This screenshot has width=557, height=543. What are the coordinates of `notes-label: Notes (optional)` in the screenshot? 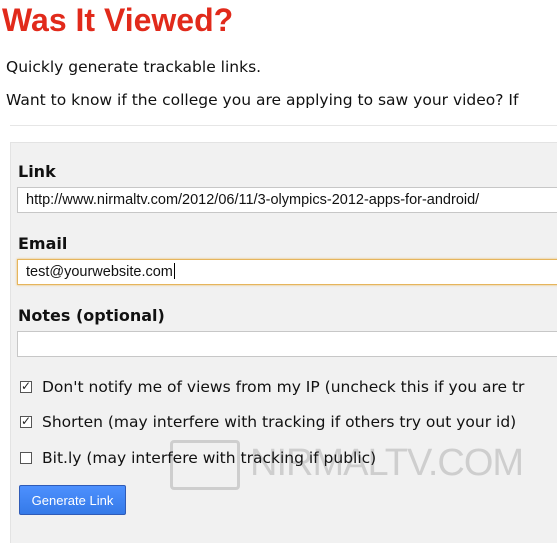 It's located at (91, 315).